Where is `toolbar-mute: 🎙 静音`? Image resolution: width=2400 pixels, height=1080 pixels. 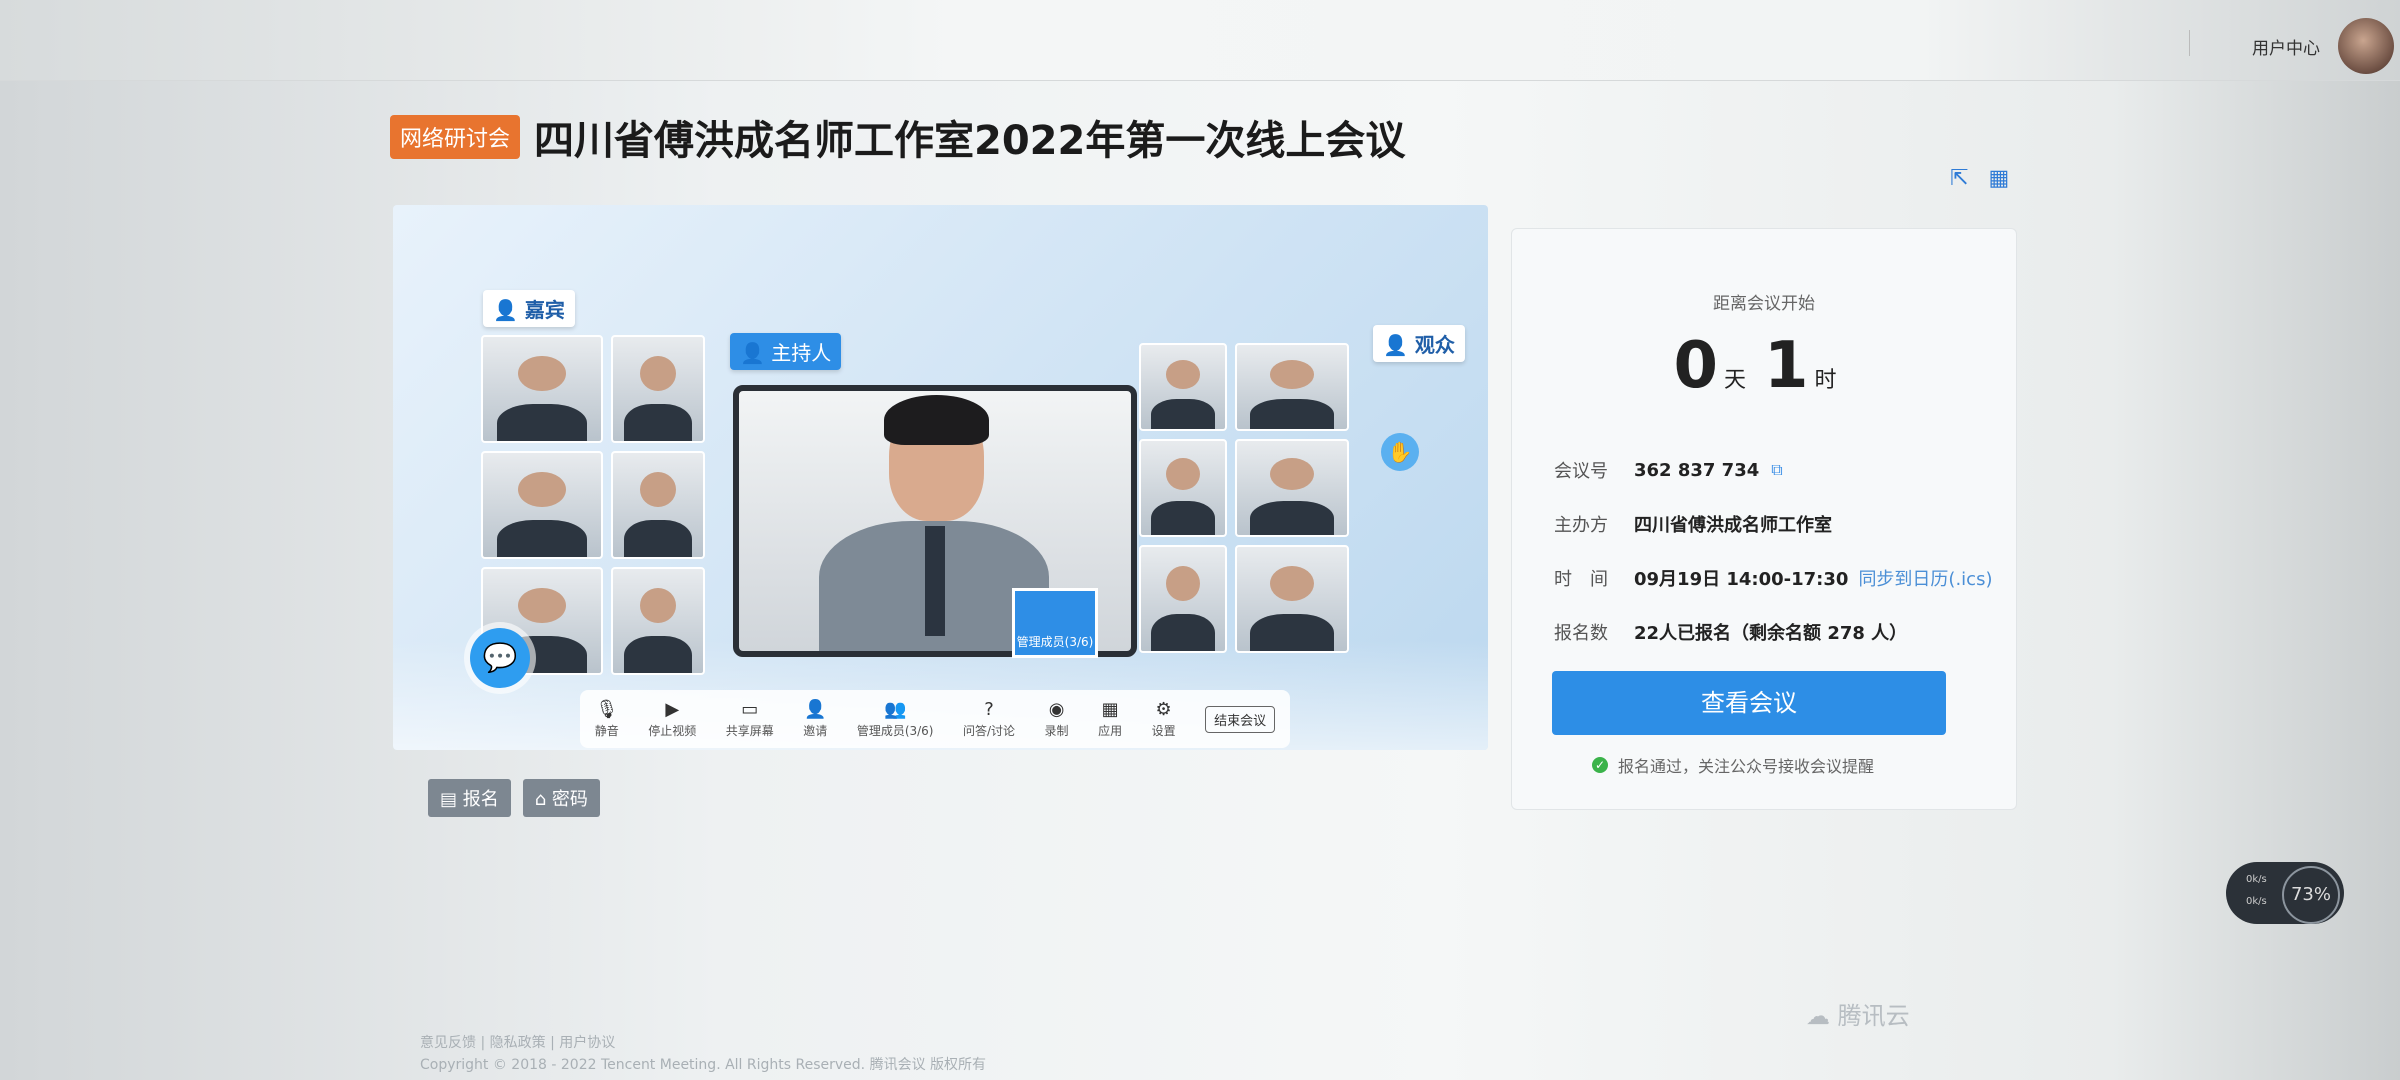 toolbar-mute: 🎙 静音 is located at coordinates (607, 719).